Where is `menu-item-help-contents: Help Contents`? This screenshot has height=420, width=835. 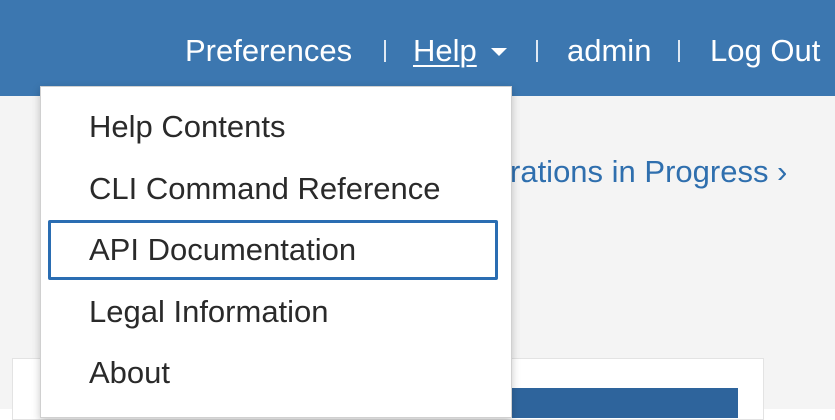
menu-item-help-contents: Help Contents is located at coordinates (187, 127).